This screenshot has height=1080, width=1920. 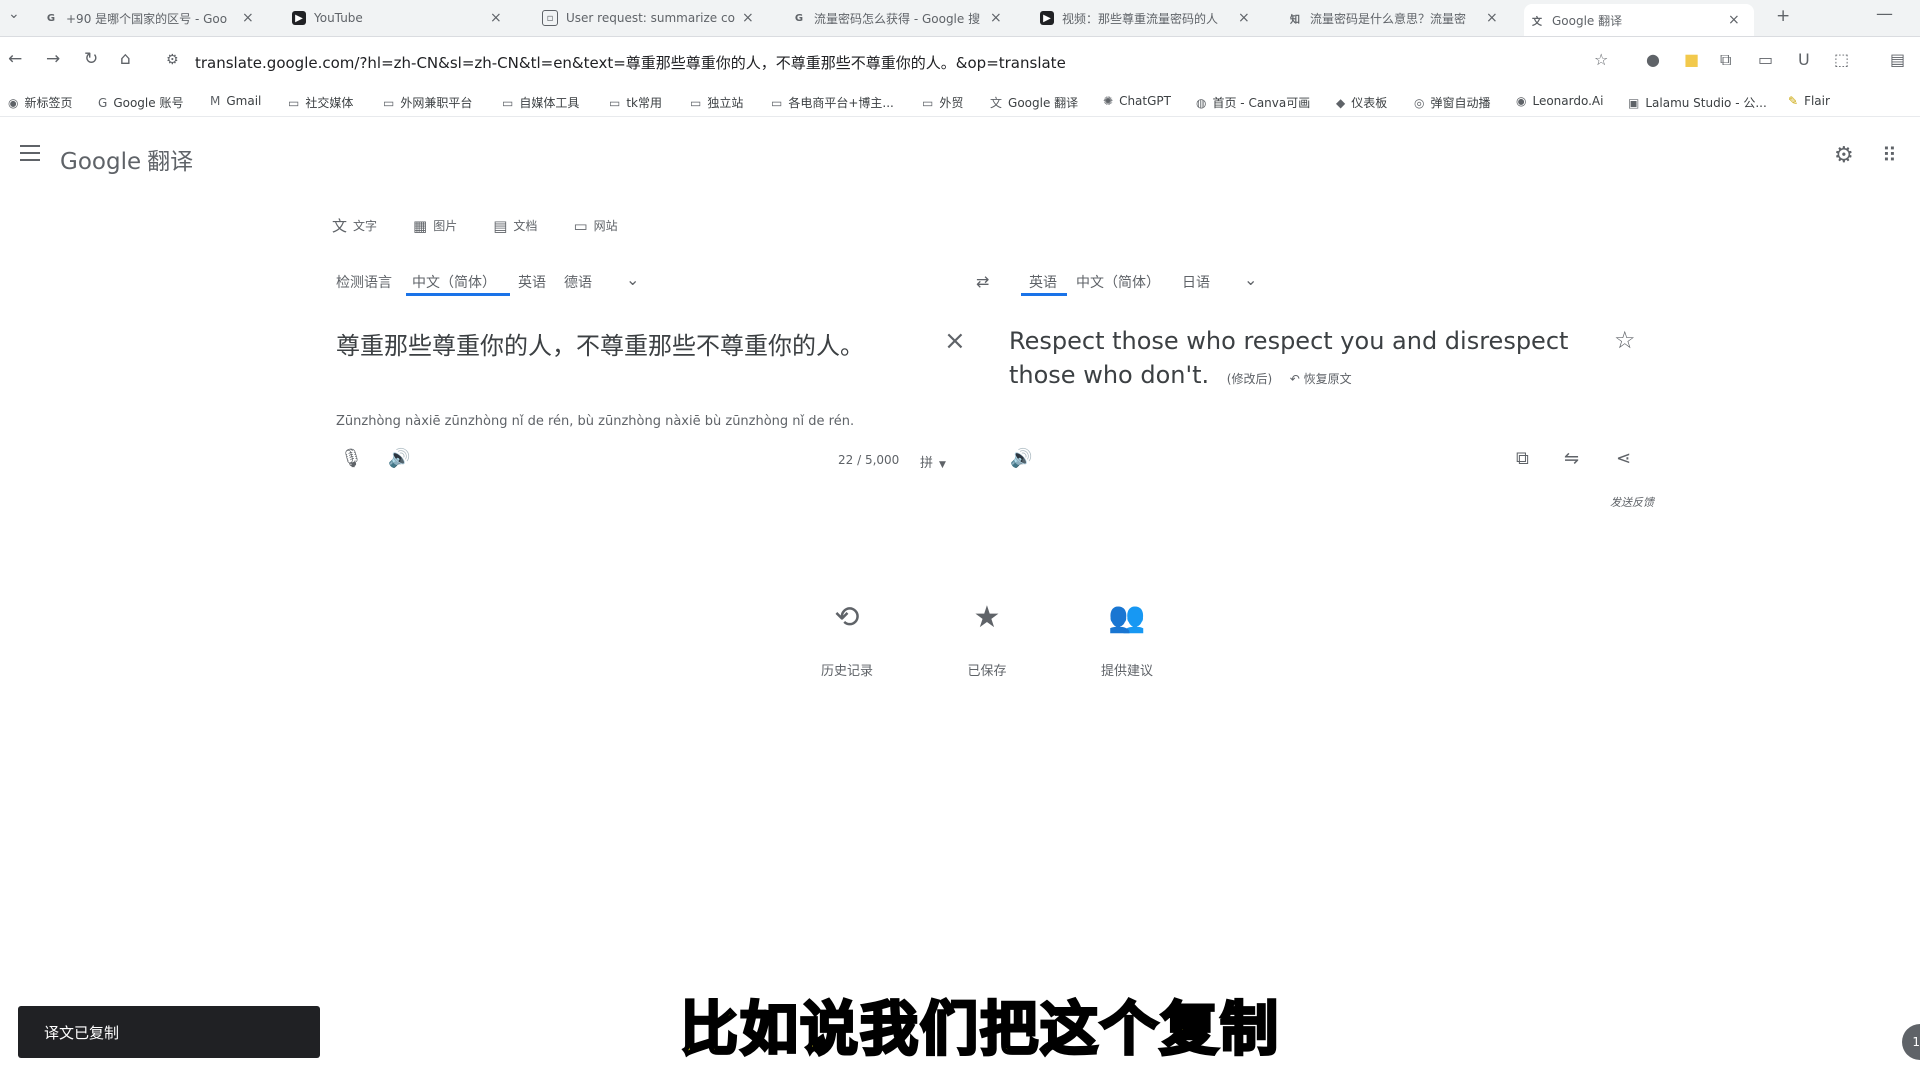 What do you see at coordinates (435, 225) in the screenshot?
I see `mode-image-button: ▦ 图片` at bounding box center [435, 225].